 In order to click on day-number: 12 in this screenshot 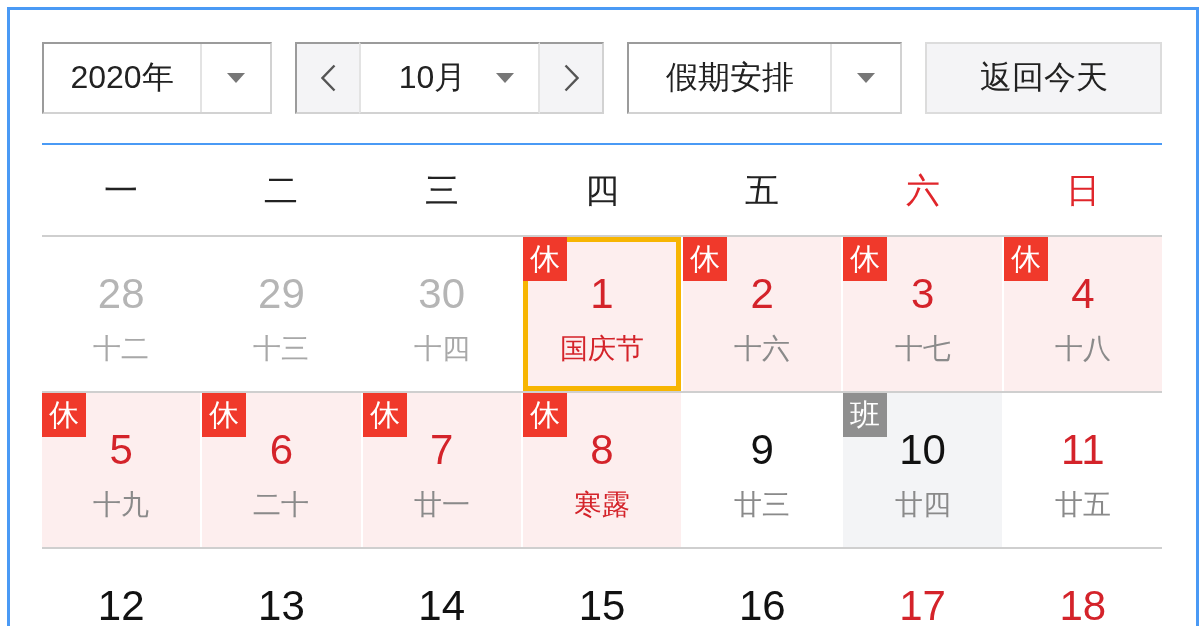, I will do `click(121, 606)`.